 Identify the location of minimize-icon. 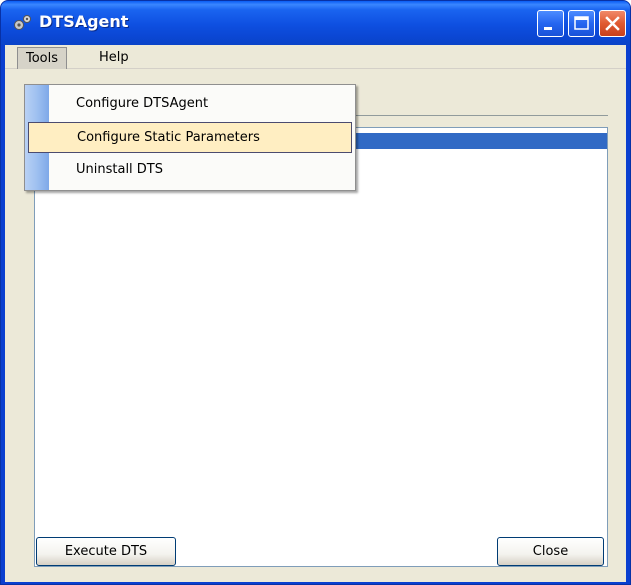
(548, 28).